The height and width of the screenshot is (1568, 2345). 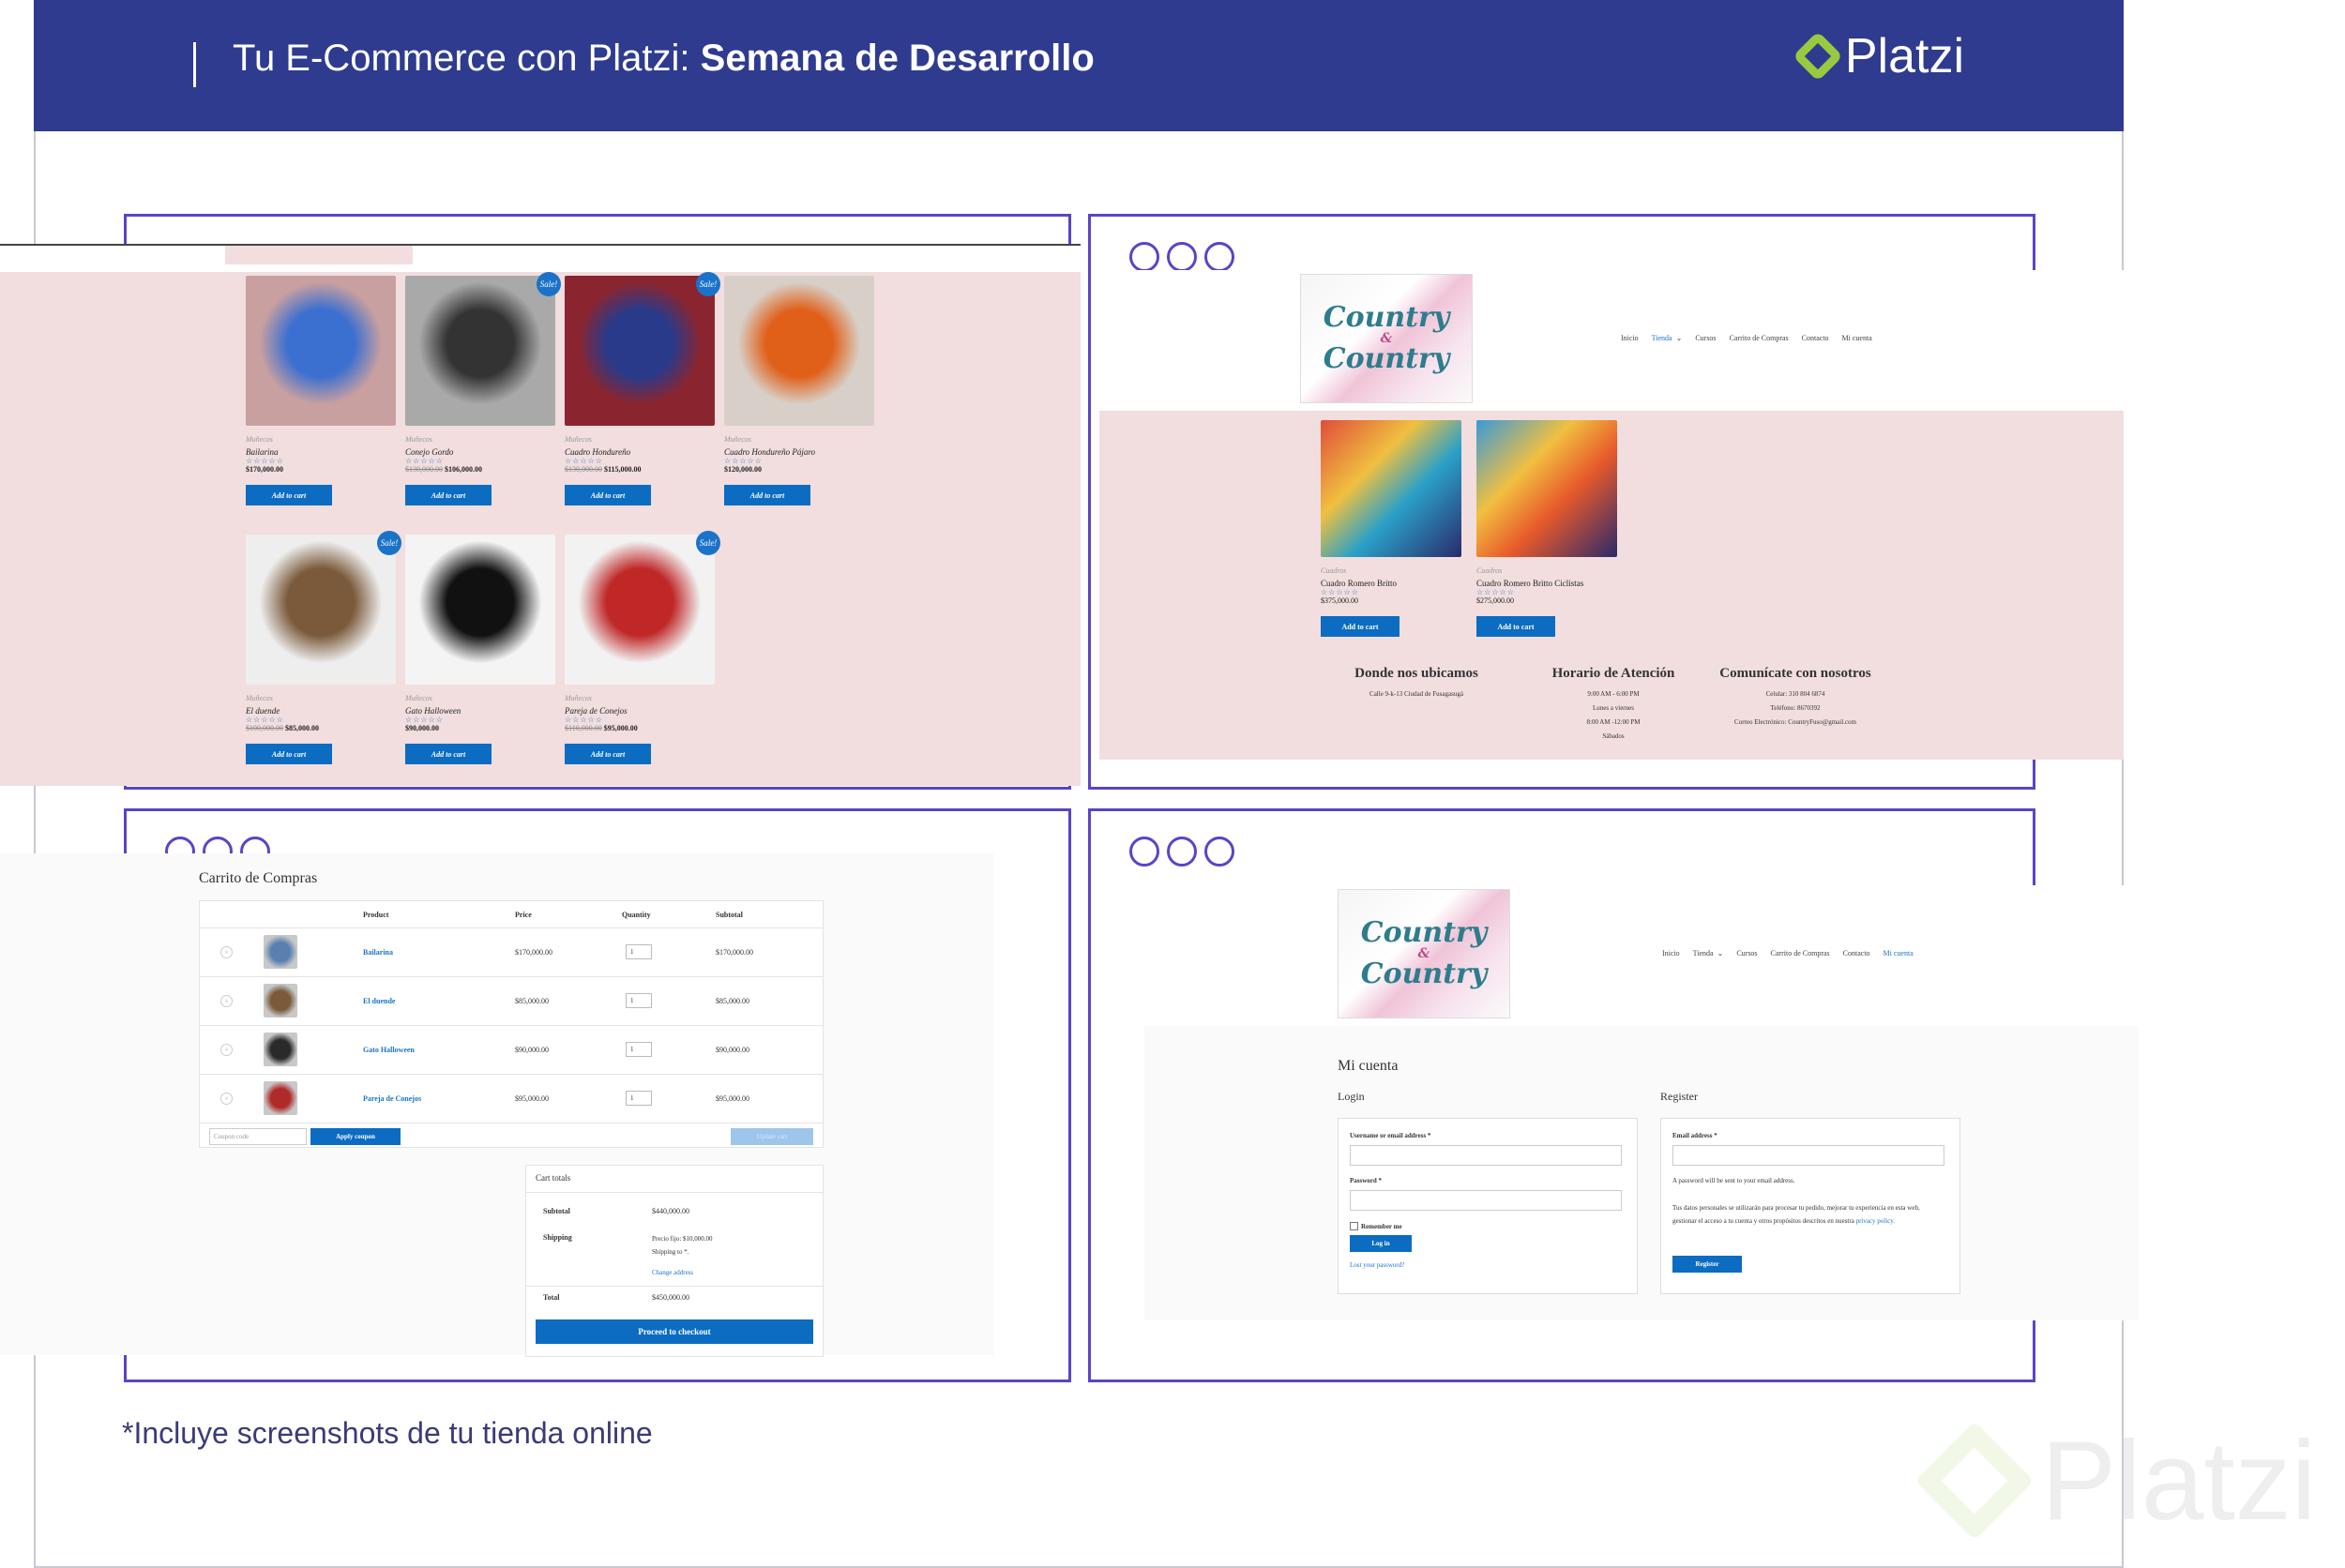 What do you see at coordinates (682, 1239) in the screenshot?
I see `shipping-rate: Precio fijo: $10,000.00` at bounding box center [682, 1239].